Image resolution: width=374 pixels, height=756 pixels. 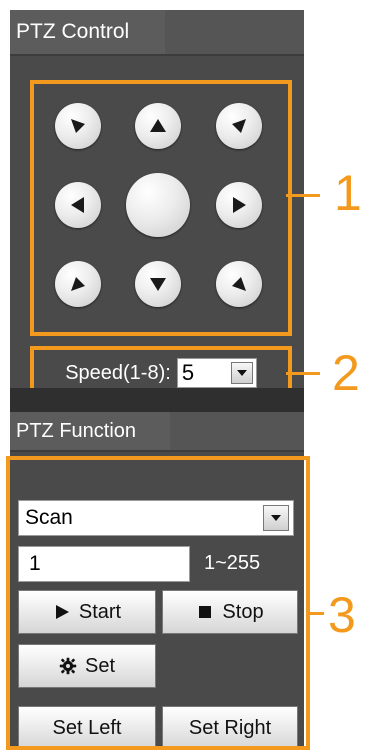 What do you see at coordinates (76, 430) in the screenshot?
I see `tab-ptz-function-label: PTZ Function` at bounding box center [76, 430].